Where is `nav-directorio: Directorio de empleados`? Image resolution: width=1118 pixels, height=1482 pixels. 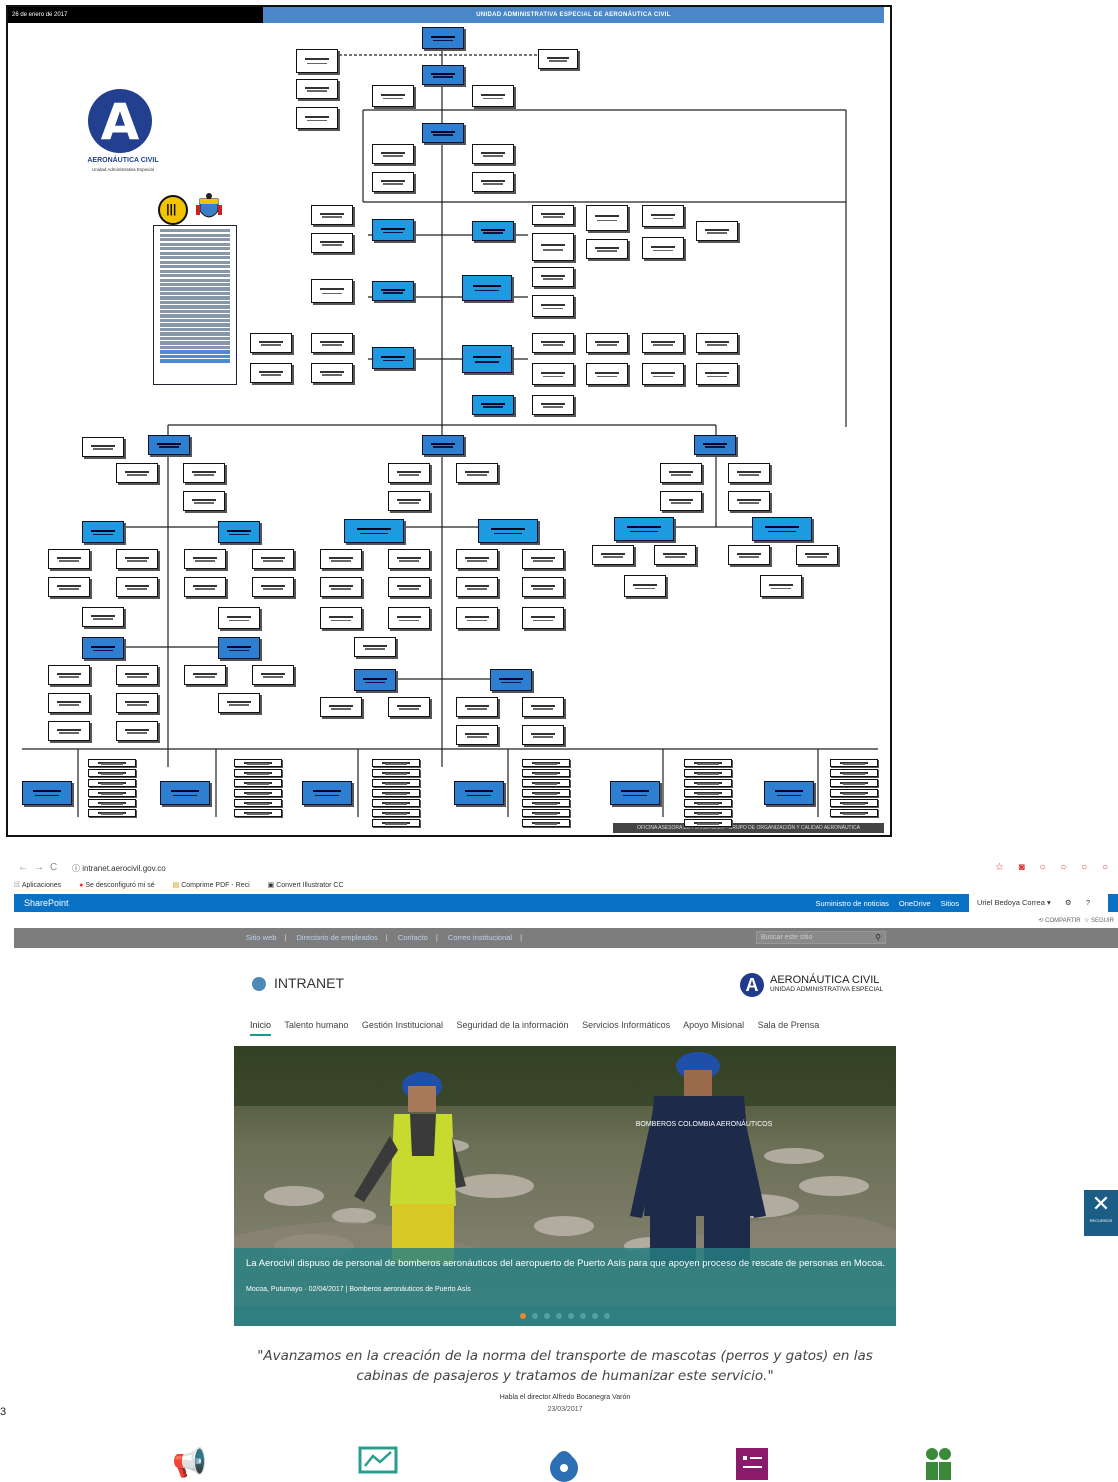 nav-directorio: Directorio de empleados is located at coordinates (336, 937).